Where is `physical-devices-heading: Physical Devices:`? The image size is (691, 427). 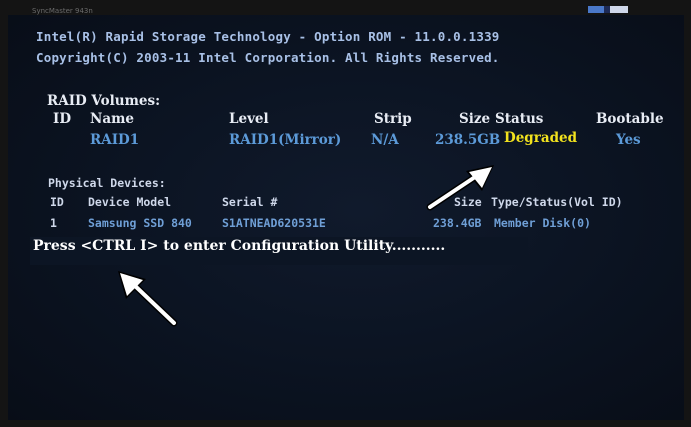
physical-devices-heading: Physical Devices: is located at coordinates (107, 183).